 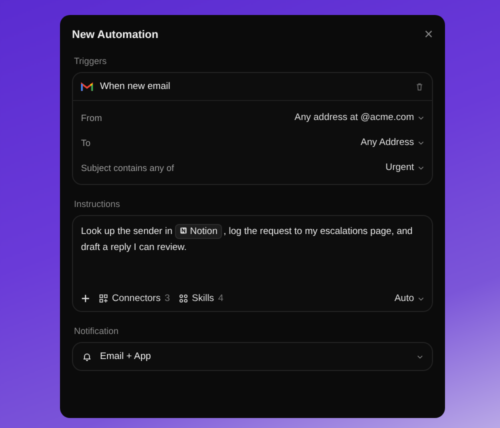 I want to click on mail-logo-icon, so click(x=87, y=87).